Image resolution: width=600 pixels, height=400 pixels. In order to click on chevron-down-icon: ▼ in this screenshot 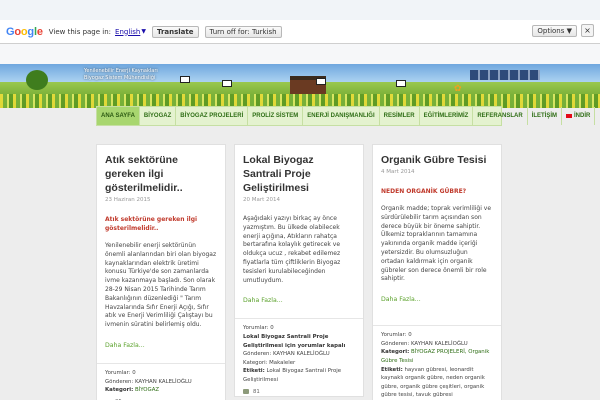, I will do `click(143, 31)`.